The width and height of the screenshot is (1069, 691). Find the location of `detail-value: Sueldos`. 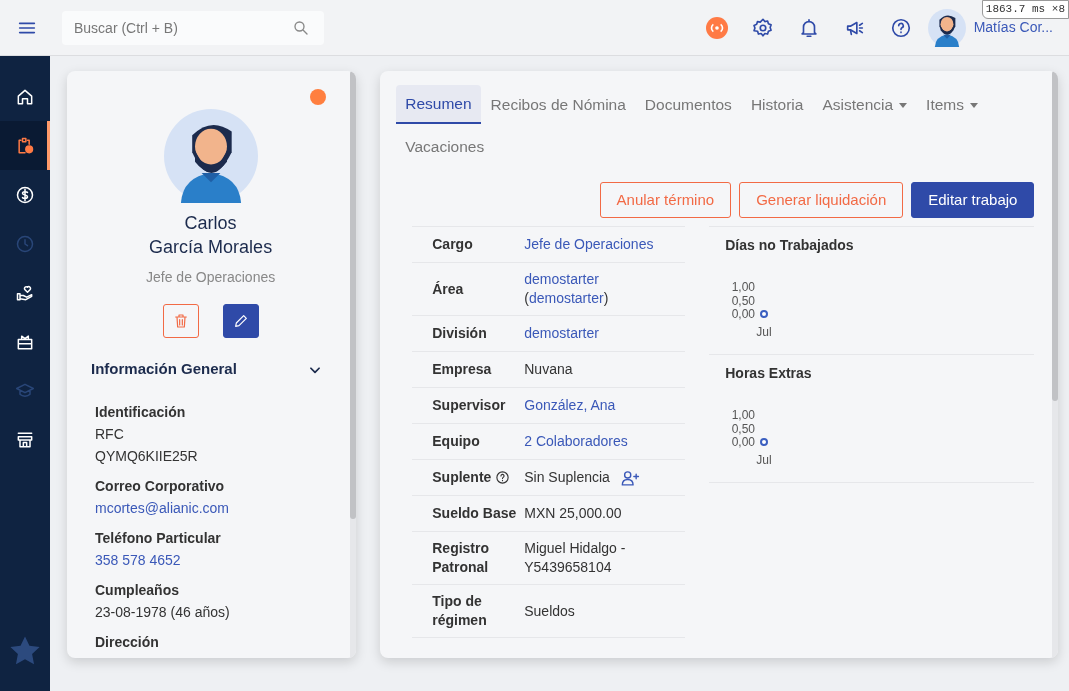

detail-value: Sueldos is located at coordinates (549, 611).